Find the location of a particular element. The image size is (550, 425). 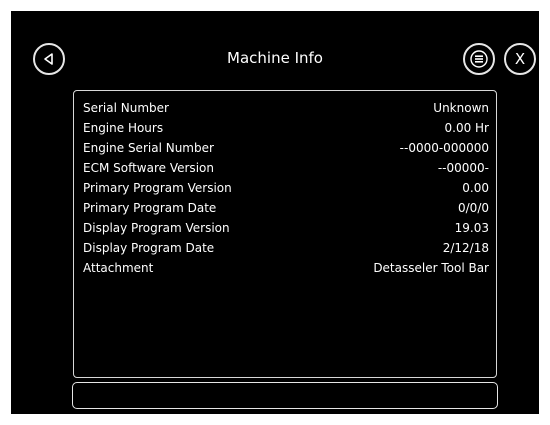

info-label: Engine Serial Number is located at coordinates (148, 148).